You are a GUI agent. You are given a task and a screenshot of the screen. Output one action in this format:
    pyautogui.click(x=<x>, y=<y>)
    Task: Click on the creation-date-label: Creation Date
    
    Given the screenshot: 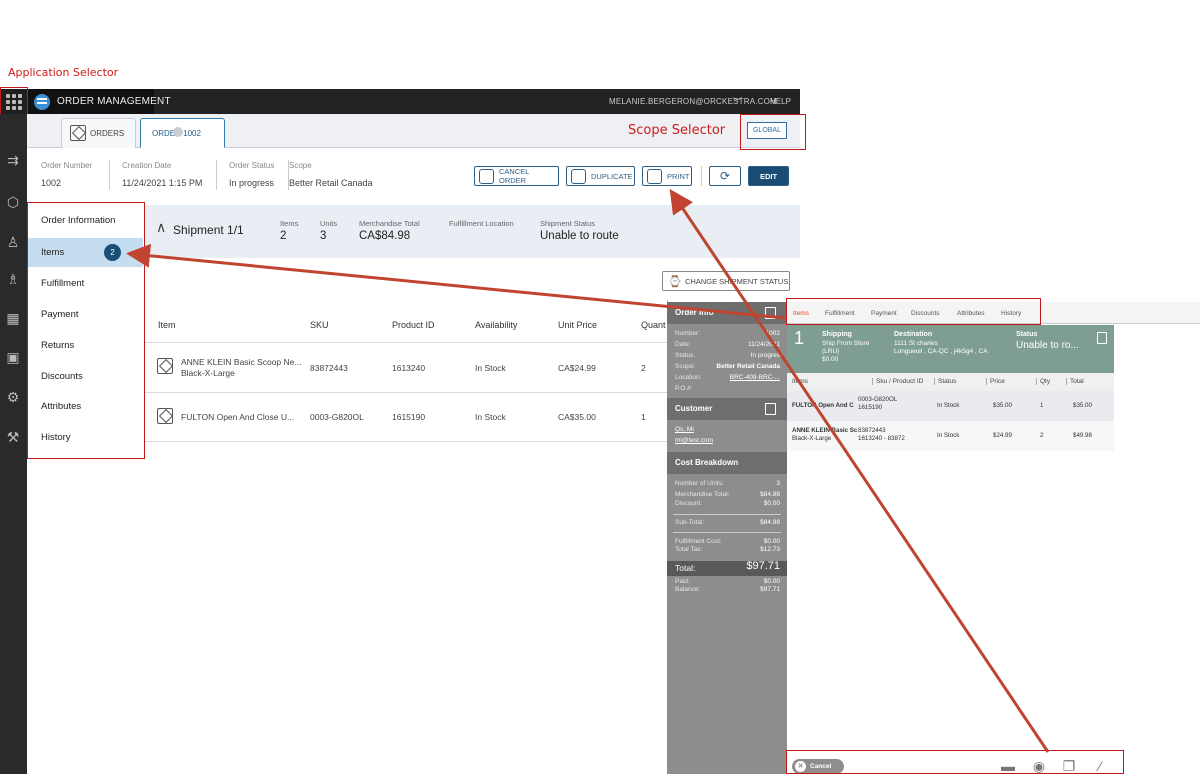 What is the action you would take?
    pyautogui.click(x=147, y=165)
    